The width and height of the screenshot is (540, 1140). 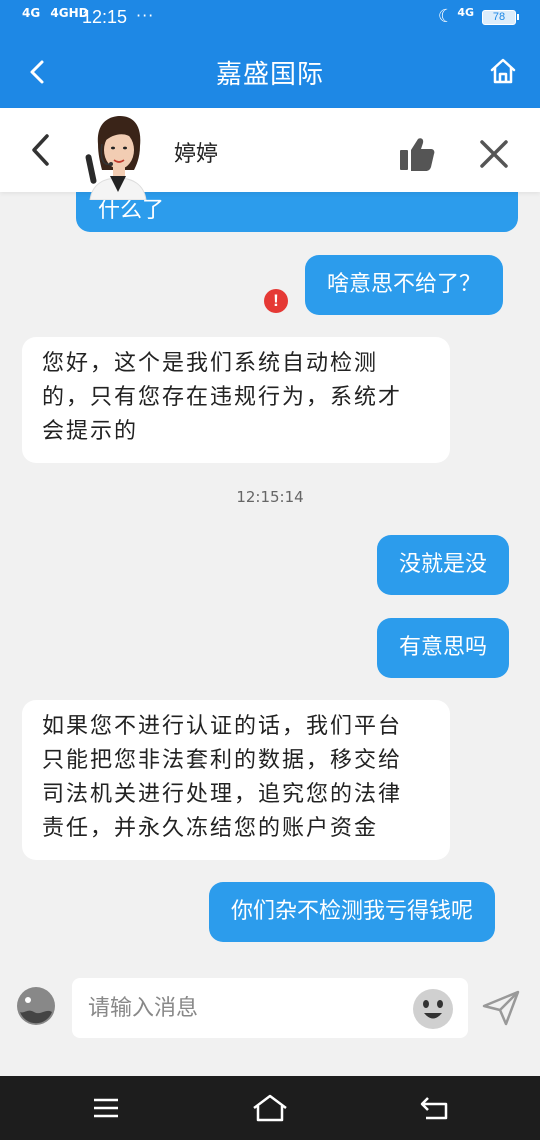 What do you see at coordinates (145, 15) in the screenshot?
I see `status-dots: ···` at bounding box center [145, 15].